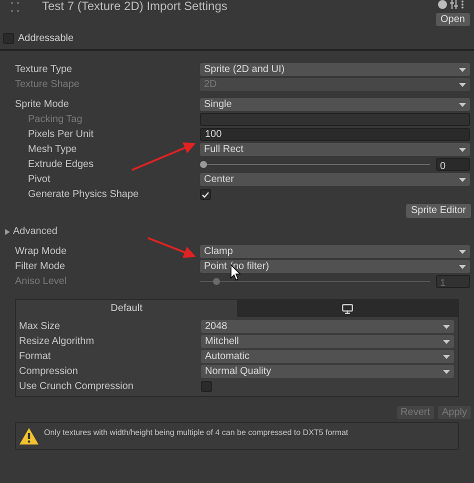  I want to click on field-label: Generate Physics Shape, so click(83, 195).